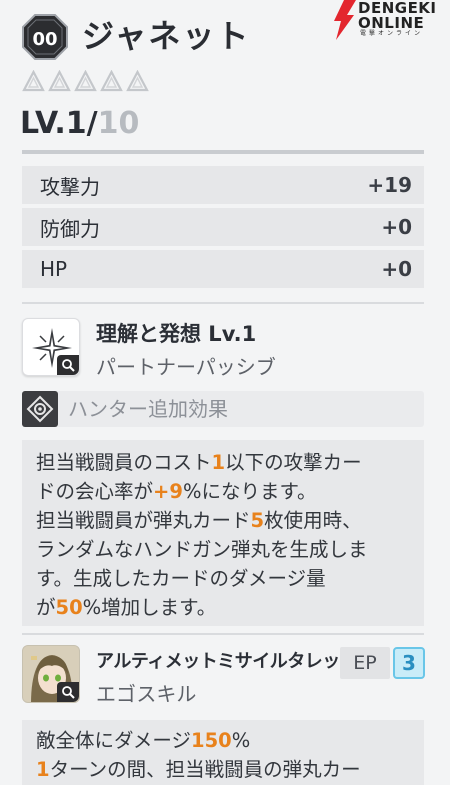 This screenshot has height=785, width=450. What do you see at coordinates (146, 694) in the screenshot?
I see `ego-skill-type: エゴスキル` at bounding box center [146, 694].